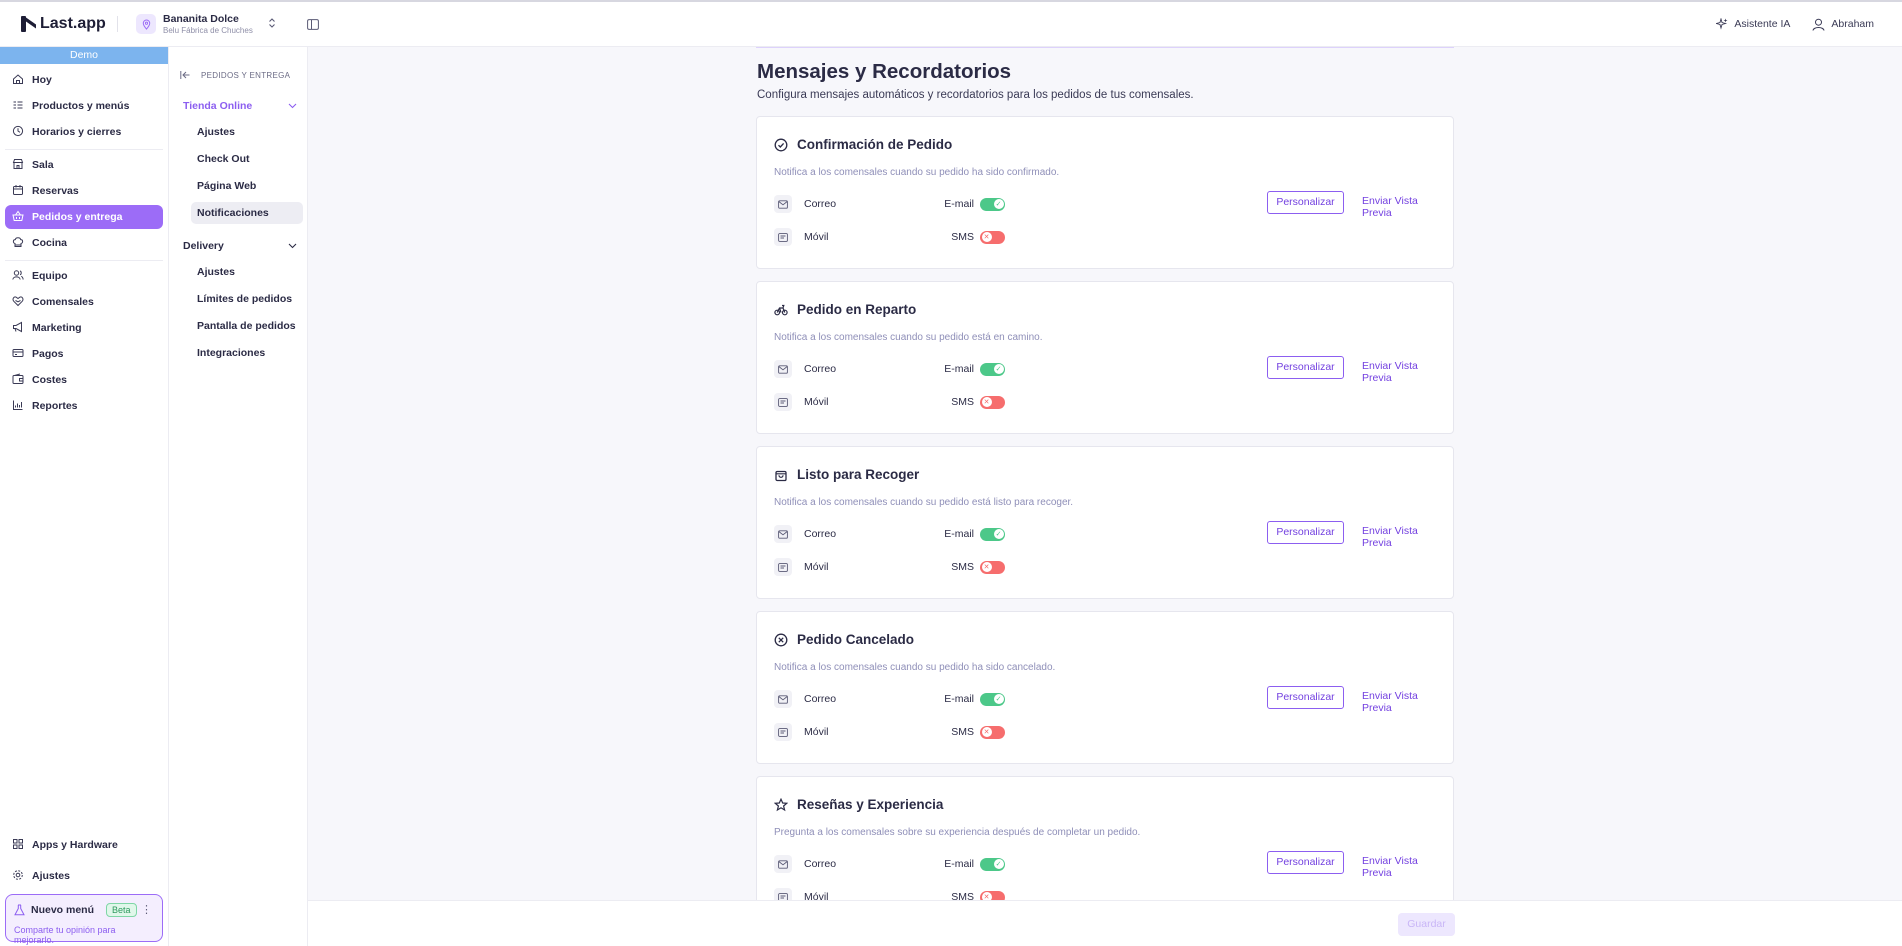  I want to click on store-names: Bananita Dolce Belu Fábrica de Chuches, so click(215, 24).